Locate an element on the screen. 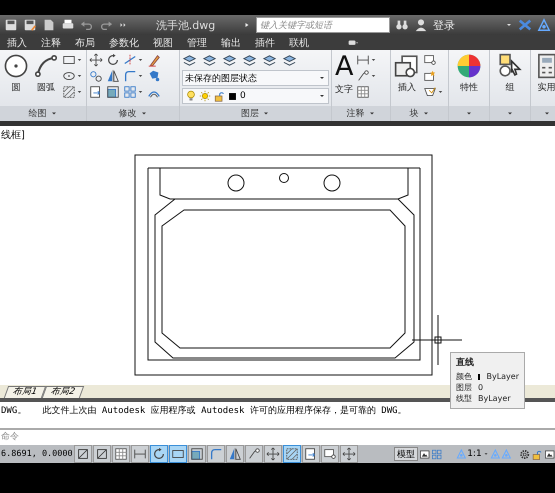  ucs-toggle is located at coordinates (235, 454).